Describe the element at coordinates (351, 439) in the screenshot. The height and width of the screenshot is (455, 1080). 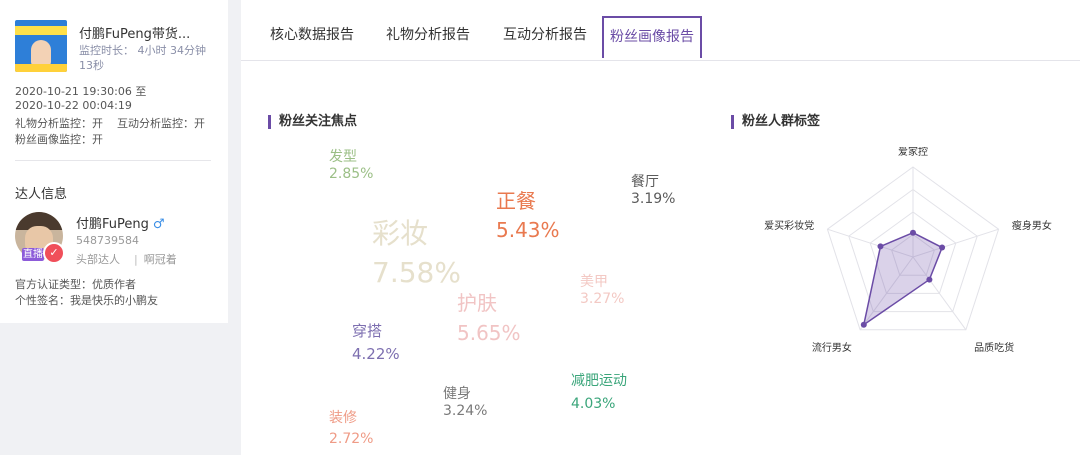
I see `focus-word-value: 2.72%` at that location.